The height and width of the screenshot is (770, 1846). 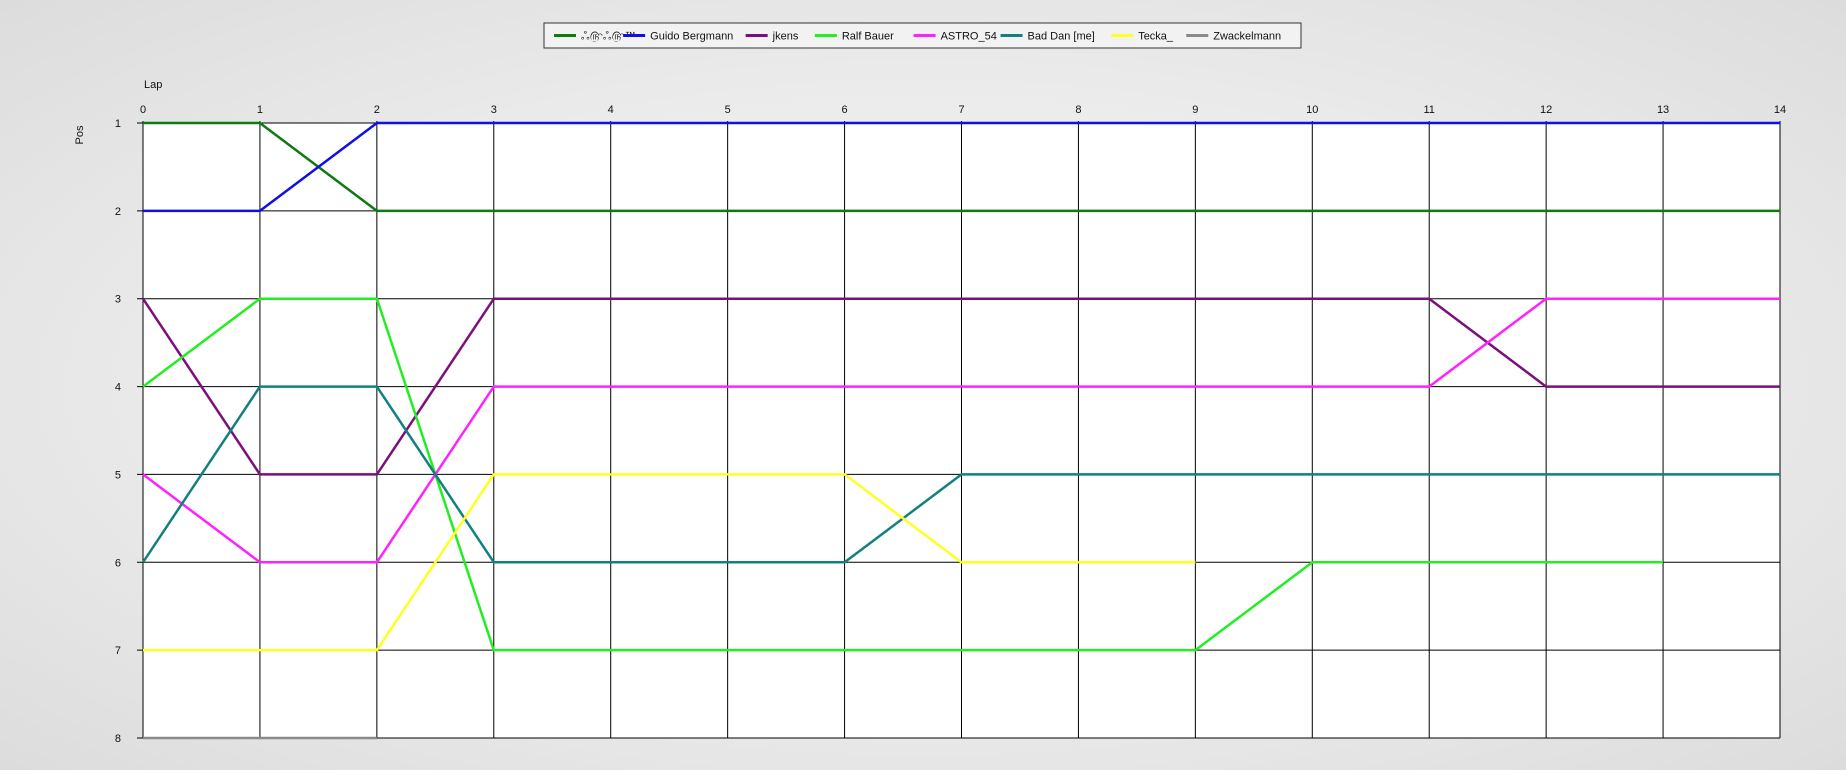 What do you see at coordinates (611, 110) in the screenshot?
I see `x-tick-label: 4` at bounding box center [611, 110].